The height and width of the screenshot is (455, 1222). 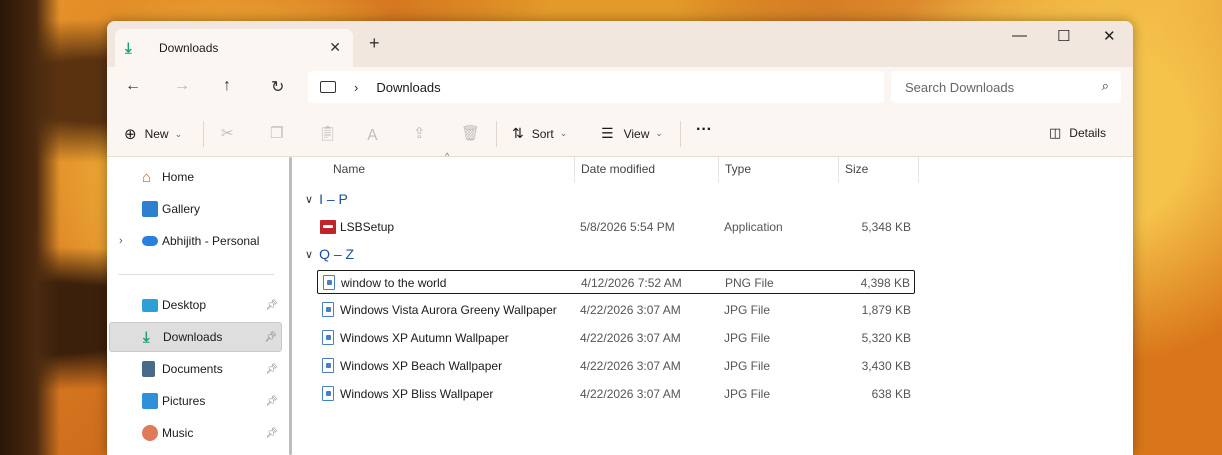 What do you see at coordinates (394, 283) in the screenshot?
I see `file-name: window to the world` at bounding box center [394, 283].